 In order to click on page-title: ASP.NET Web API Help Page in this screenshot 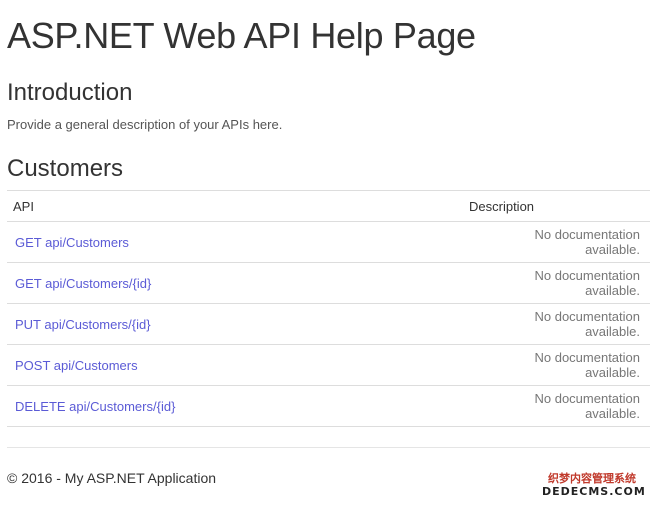, I will do `click(241, 35)`.